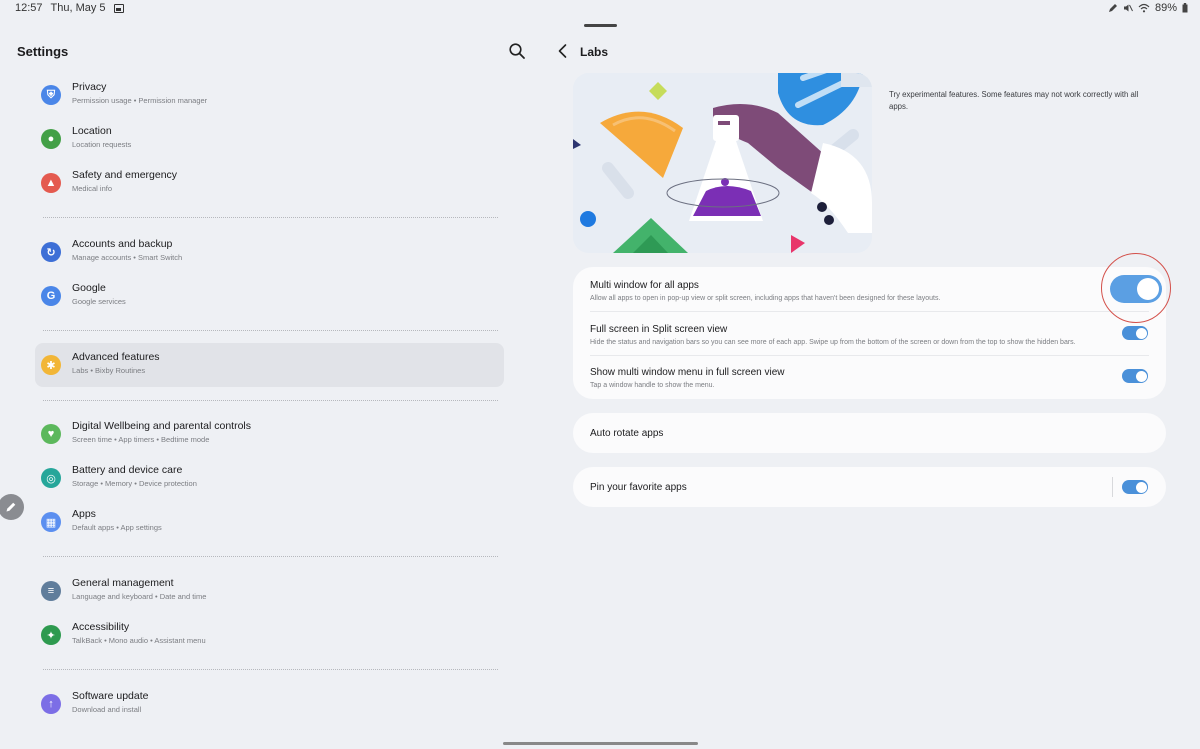  I want to click on wifi-icon, so click(1144, 8).